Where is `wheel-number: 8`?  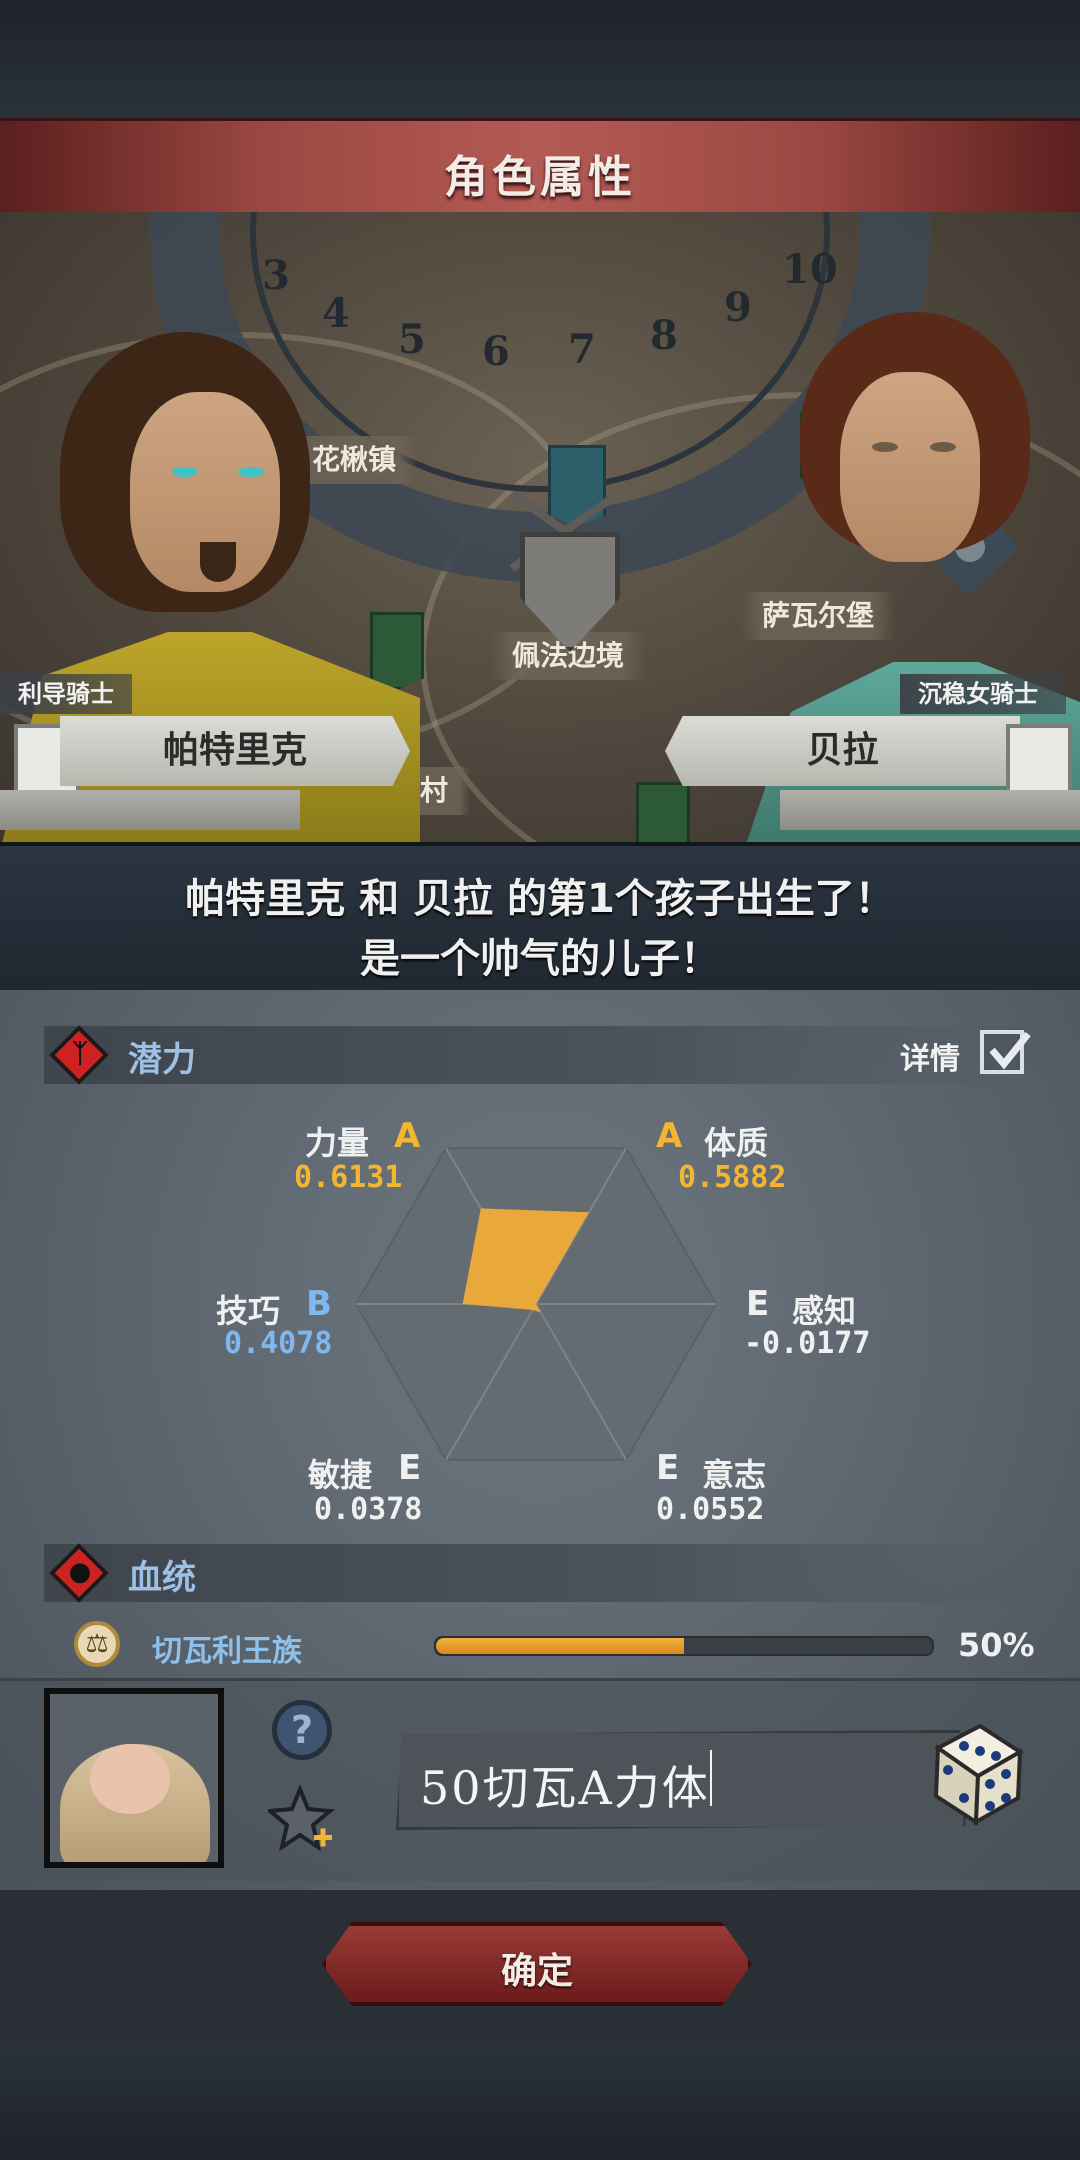 wheel-number: 8 is located at coordinates (664, 335).